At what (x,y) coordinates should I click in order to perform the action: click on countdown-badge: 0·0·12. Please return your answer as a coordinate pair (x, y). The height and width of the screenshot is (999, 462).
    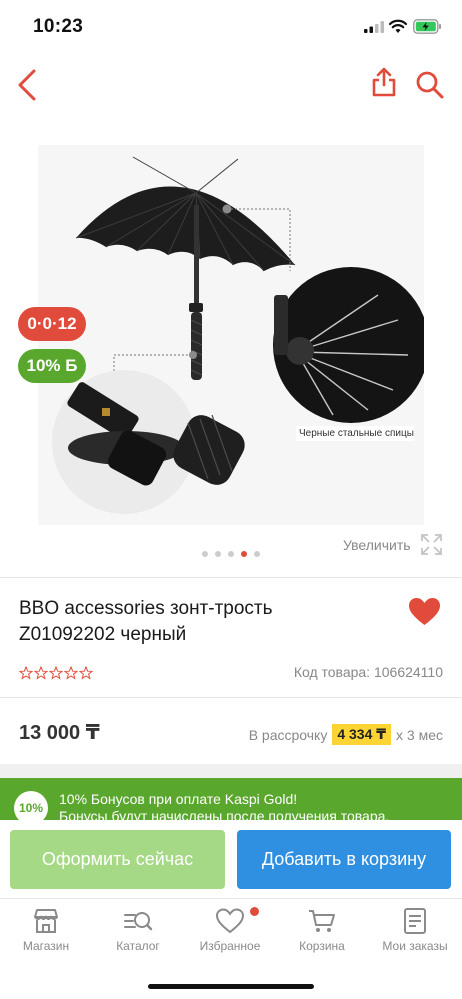
    Looking at the image, I should click on (52, 324).